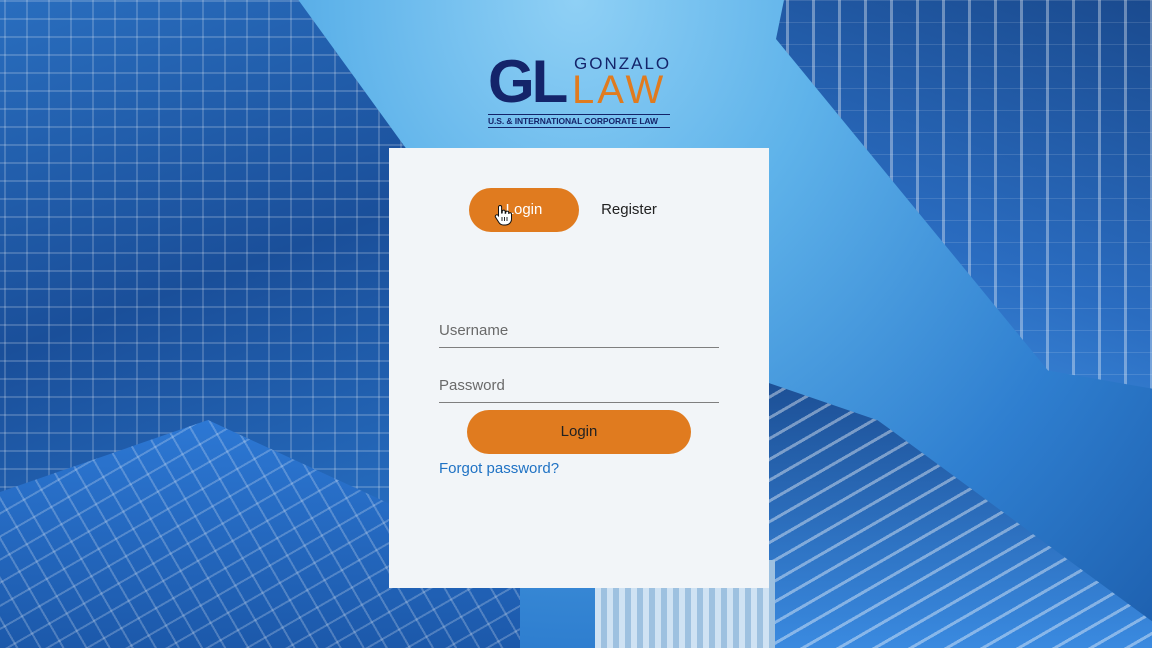 The height and width of the screenshot is (648, 1152). Describe the element at coordinates (579, 432) in the screenshot. I see `login-button: Login` at that location.